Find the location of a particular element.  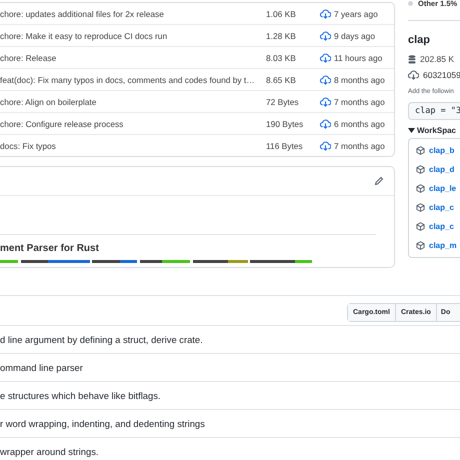

commit-message: chore: Make it easy to reproduce CI docs run is located at coordinates (84, 35).